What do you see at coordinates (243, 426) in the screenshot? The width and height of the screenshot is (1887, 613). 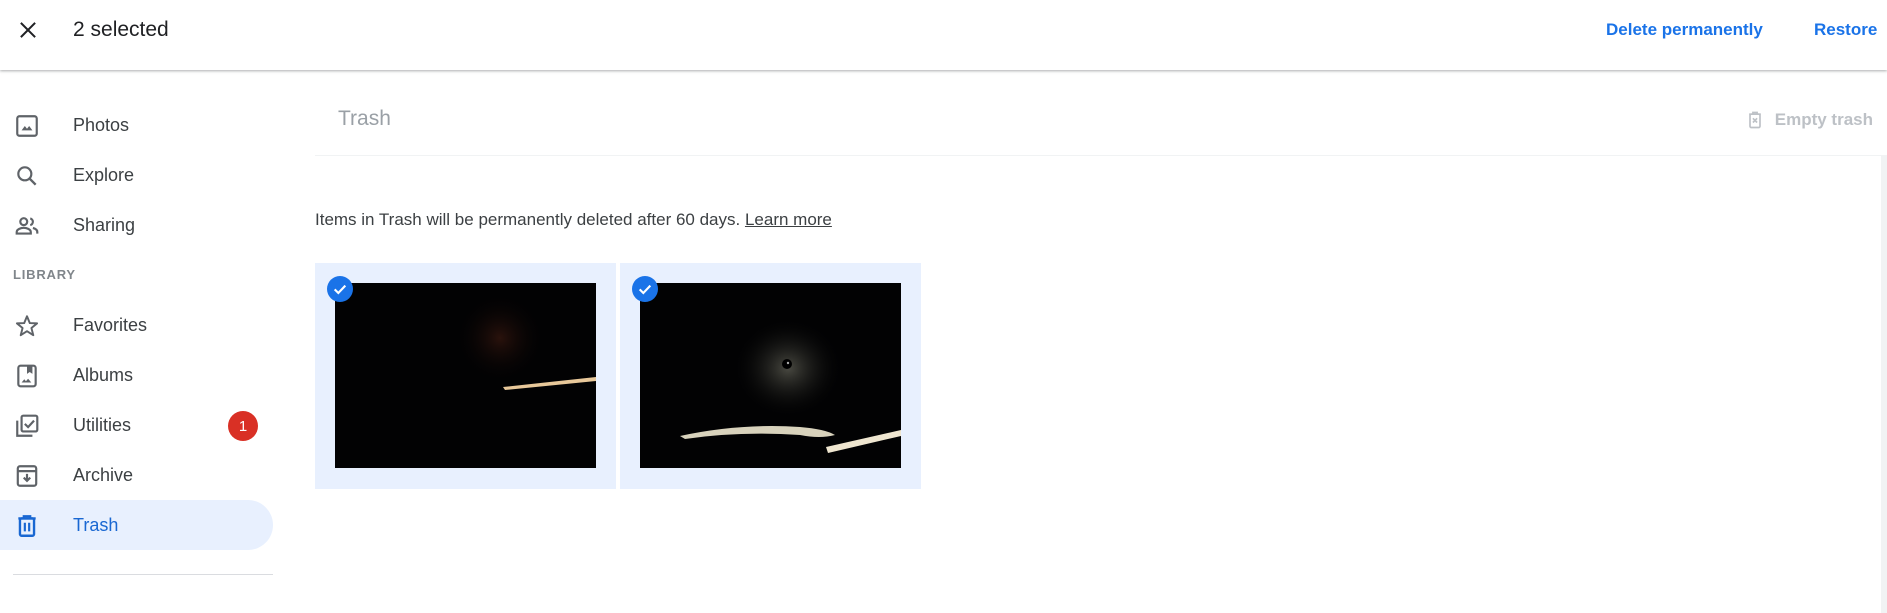 I see `notification-badge: 1` at bounding box center [243, 426].